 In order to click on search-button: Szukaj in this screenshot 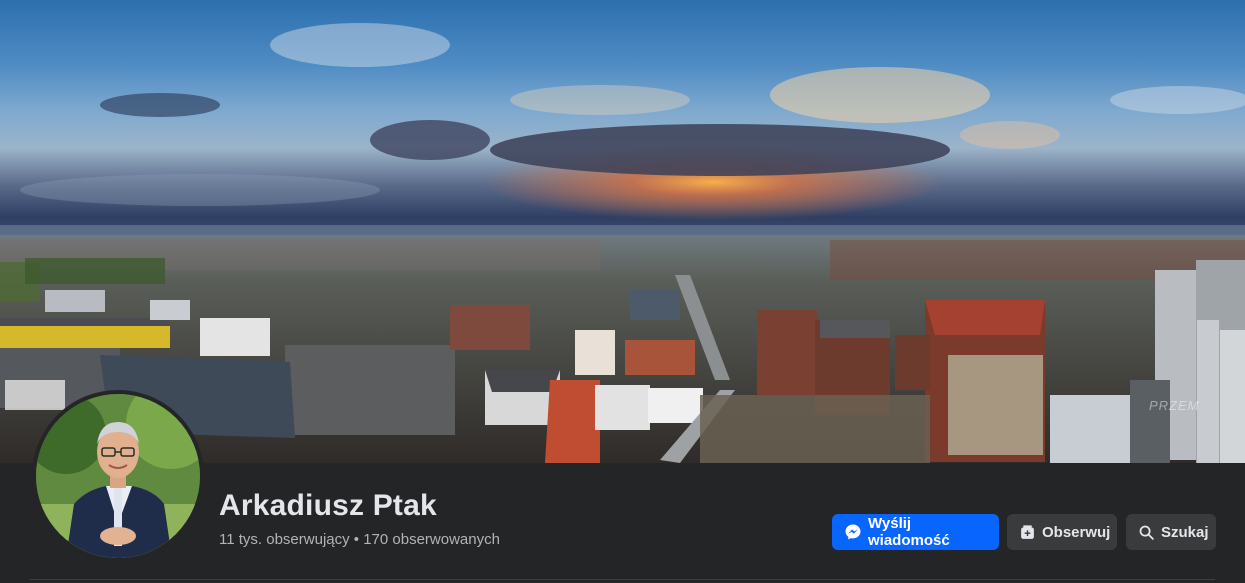, I will do `click(1171, 532)`.